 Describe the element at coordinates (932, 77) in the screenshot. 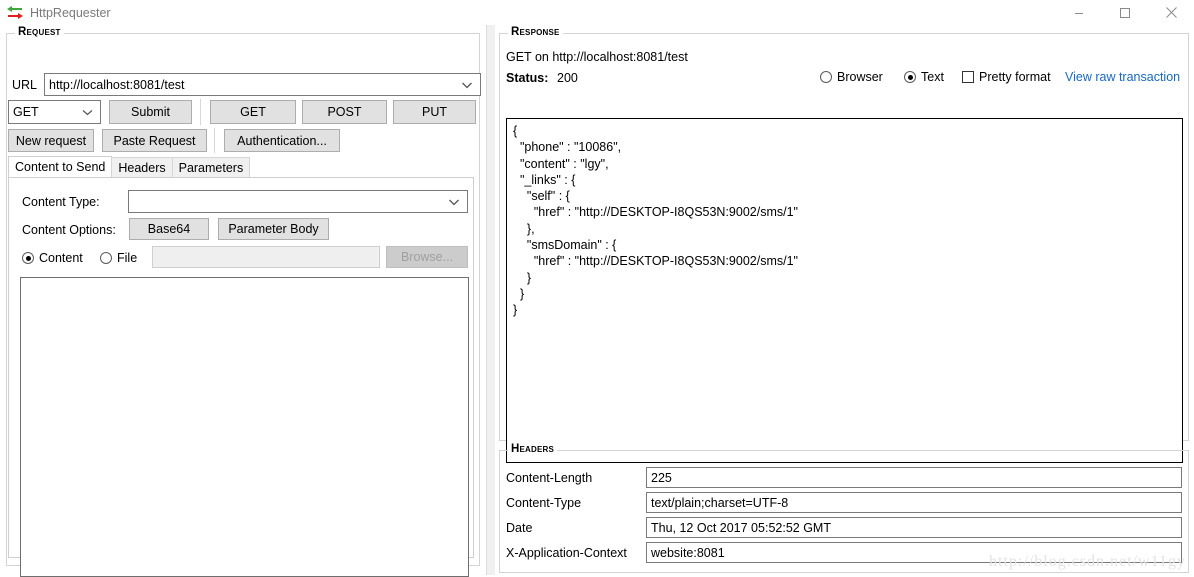

I see `view-text-label: Text` at that location.